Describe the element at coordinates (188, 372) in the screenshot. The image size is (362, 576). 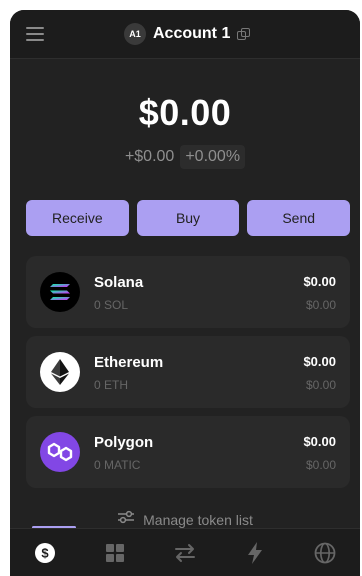
I see `token-row-ethereum: Ethereum 0 ETH $0.00 $0.00` at that location.